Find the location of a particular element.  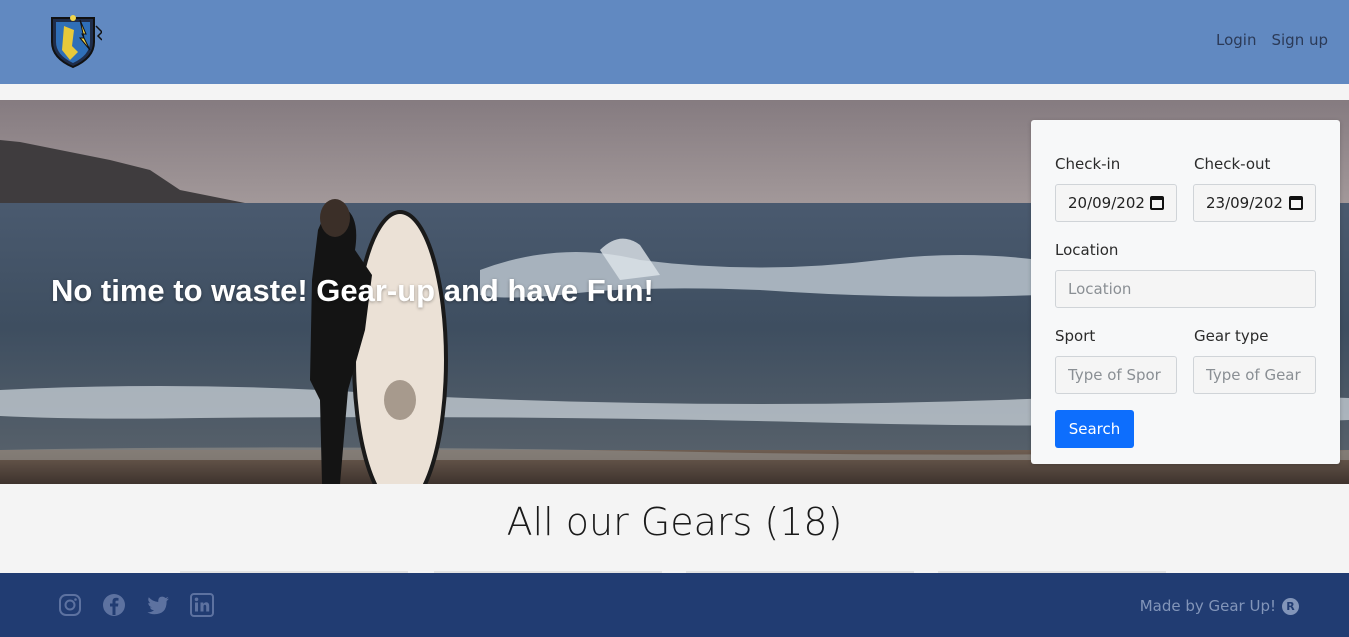

location-label: Location is located at coordinates (1087, 250).